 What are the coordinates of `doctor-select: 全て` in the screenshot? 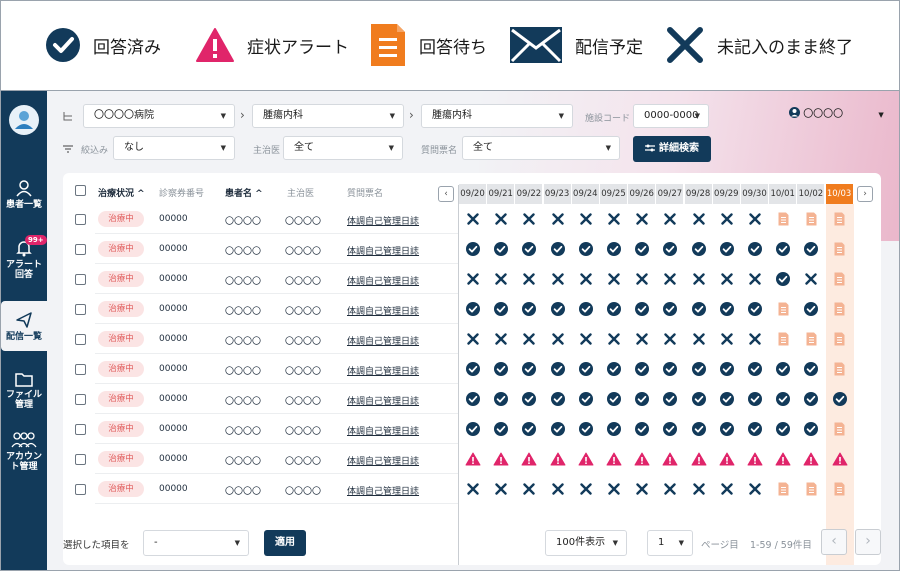 It's located at (343, 148).